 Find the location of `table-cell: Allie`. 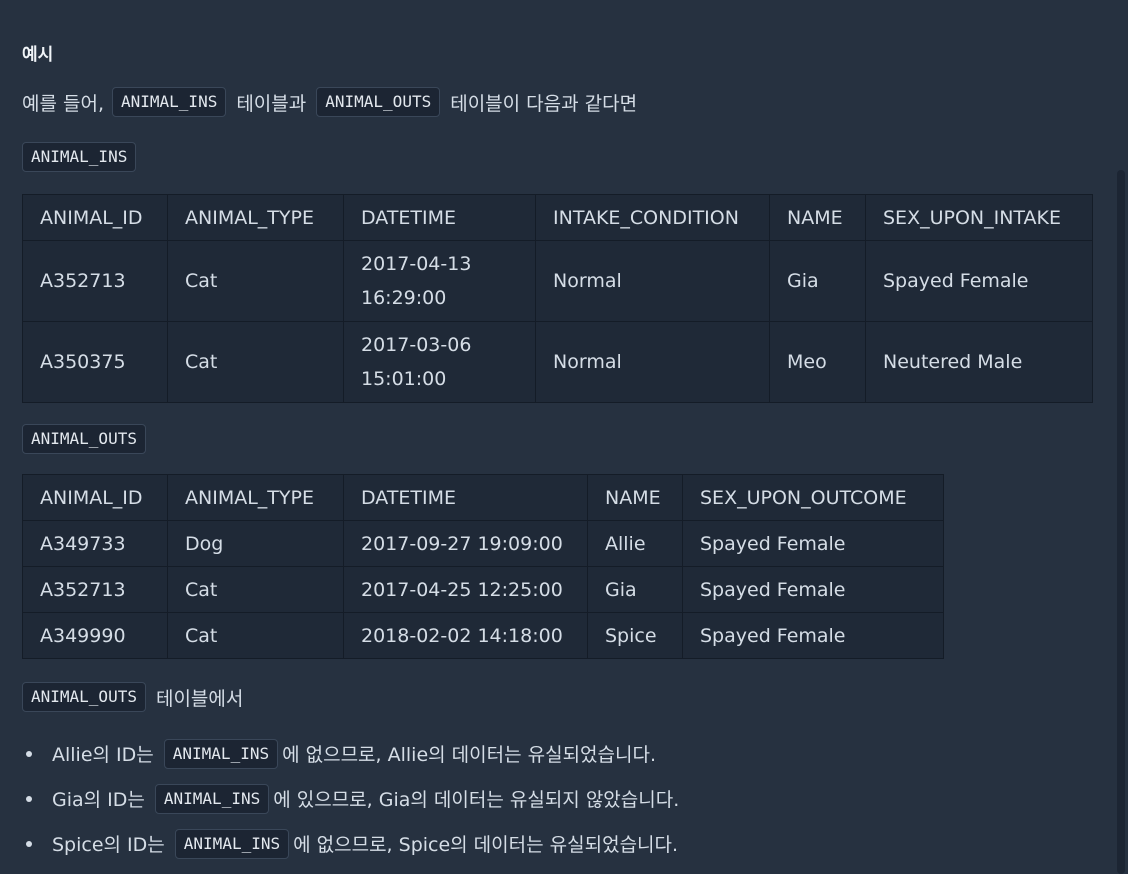

table-cell: Allie is located at coordinates (635, 543).